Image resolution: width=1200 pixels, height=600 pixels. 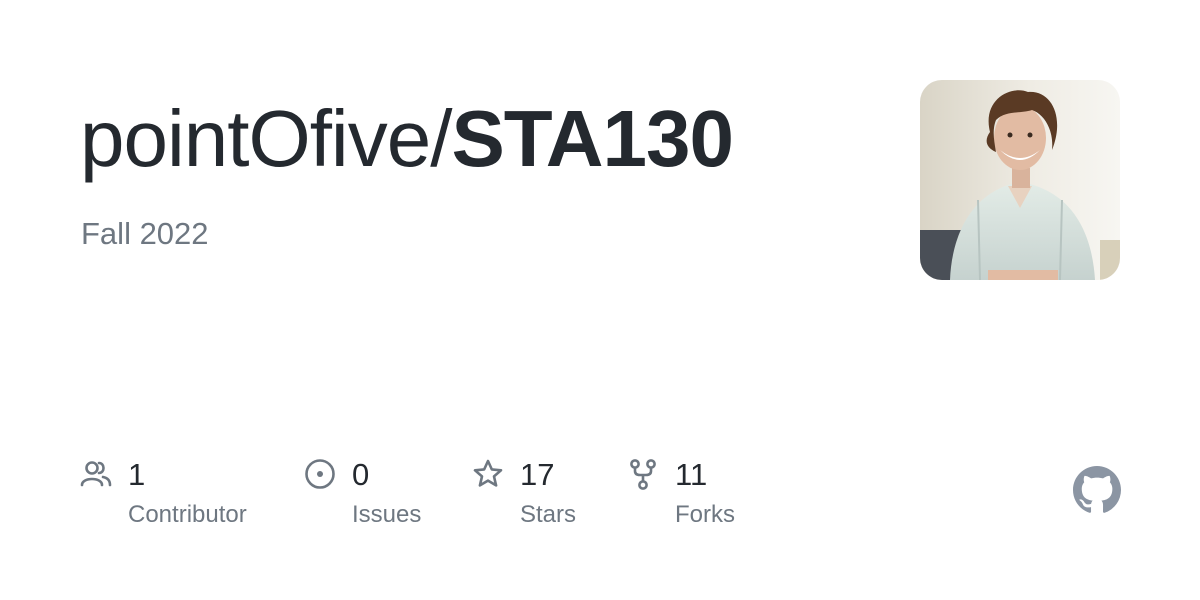 I want to click on repo-owner: pointOfive, so click(x=255, y=138).